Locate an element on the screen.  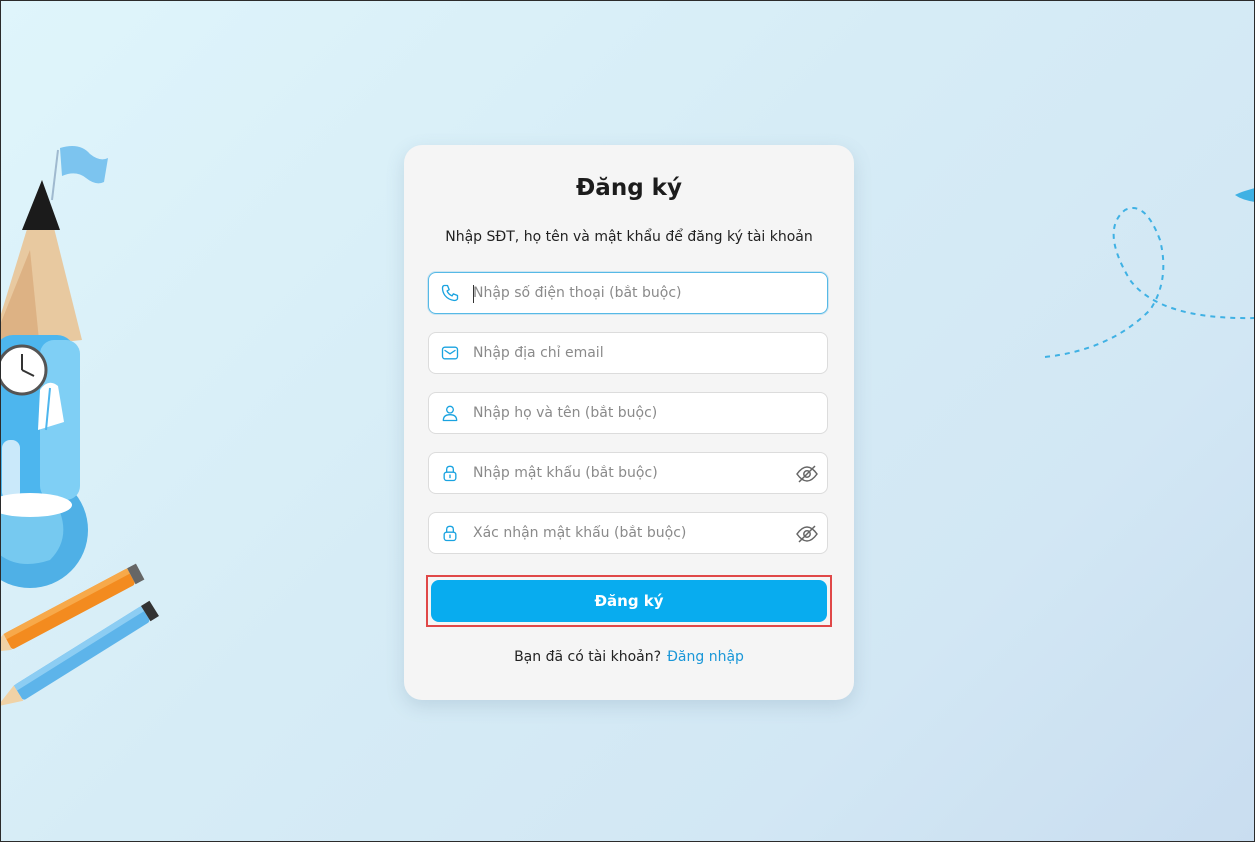
fullname-input is located at coordinates (628, 413).